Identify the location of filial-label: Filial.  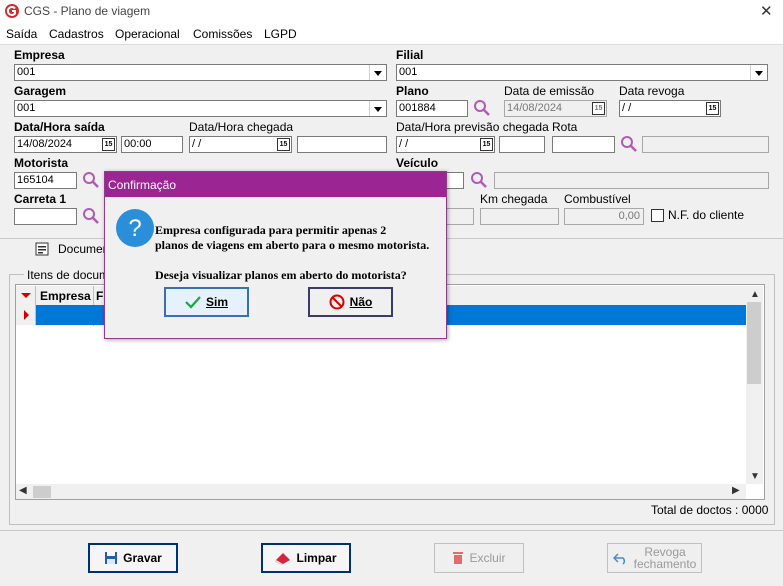
(410, 55).